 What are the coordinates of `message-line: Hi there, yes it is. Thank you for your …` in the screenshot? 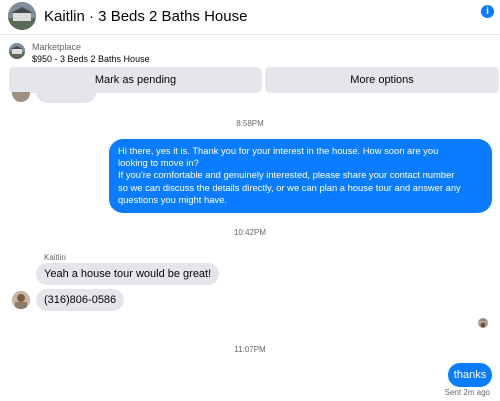 It's located at (278, 150).